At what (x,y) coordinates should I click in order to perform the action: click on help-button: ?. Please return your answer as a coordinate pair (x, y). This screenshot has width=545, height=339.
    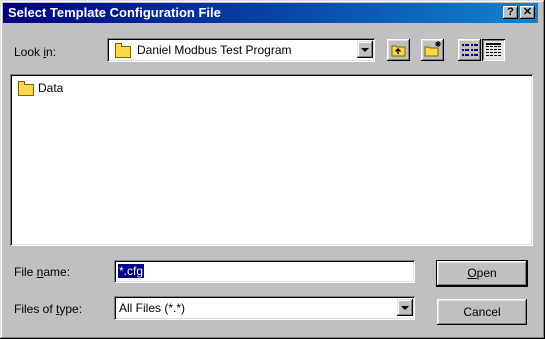
    Looking at the image, I should click on (510, 12).